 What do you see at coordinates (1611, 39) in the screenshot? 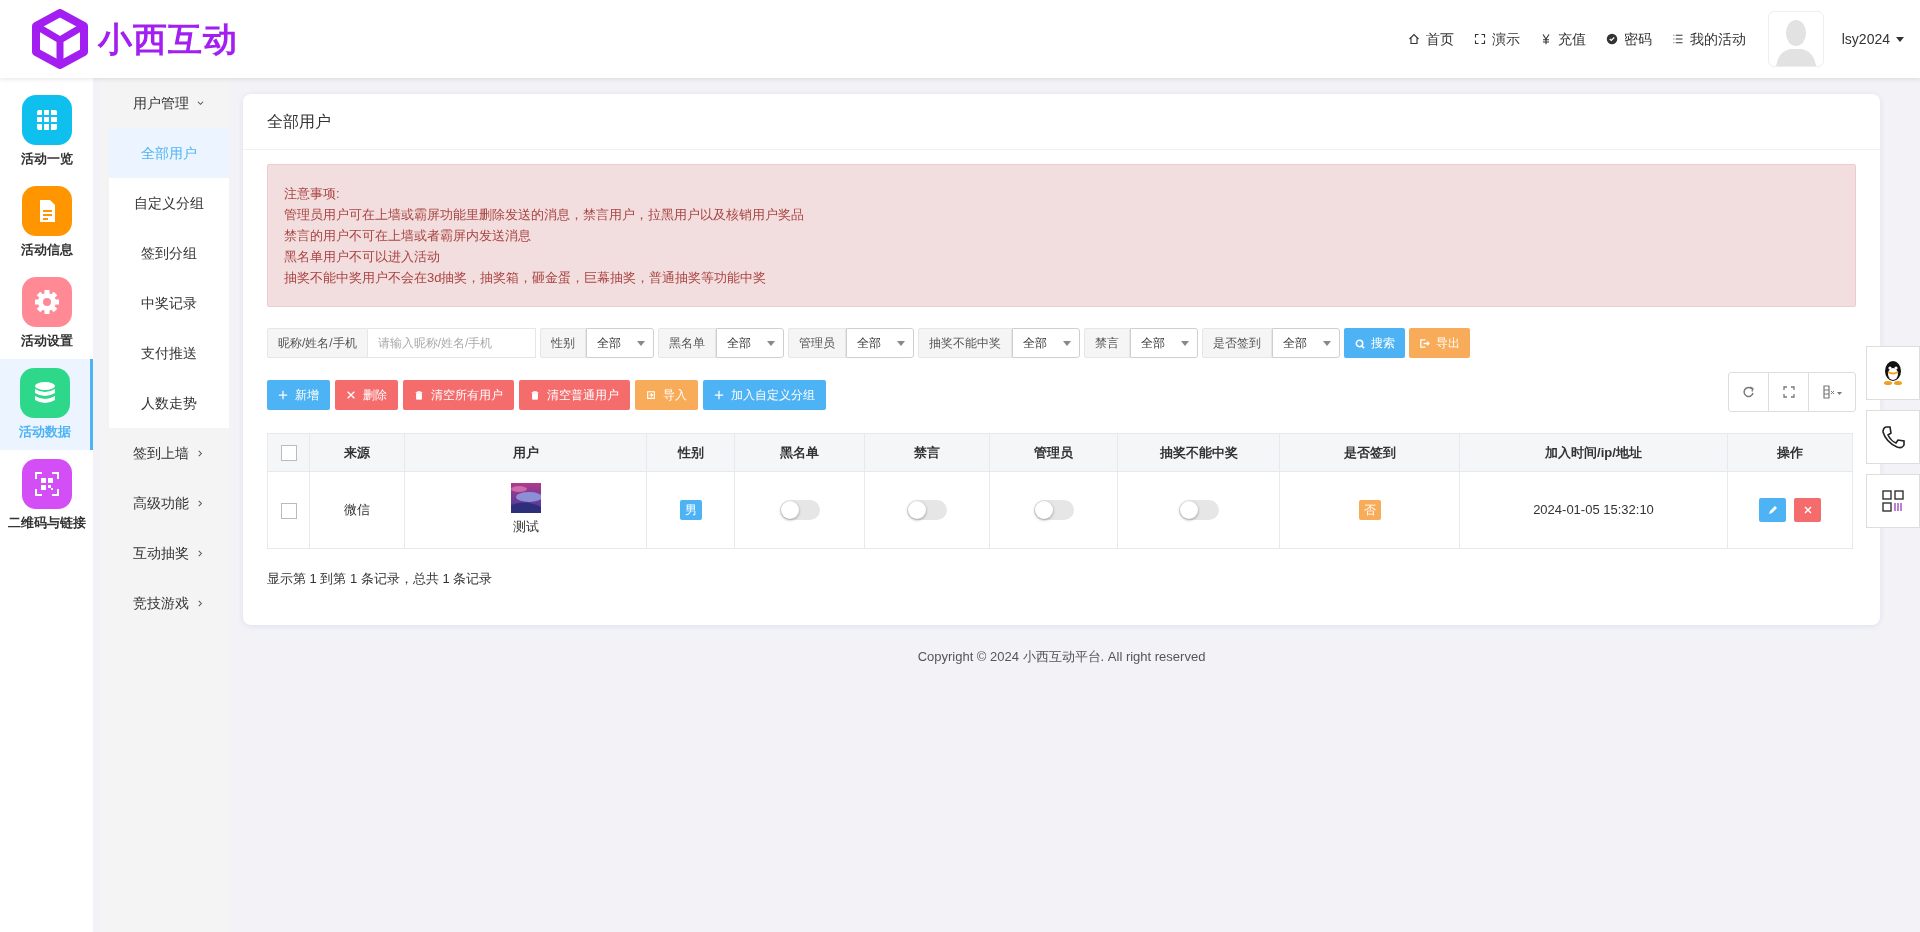
I see `check-badge-icon` at bounding box center [1611, 39].